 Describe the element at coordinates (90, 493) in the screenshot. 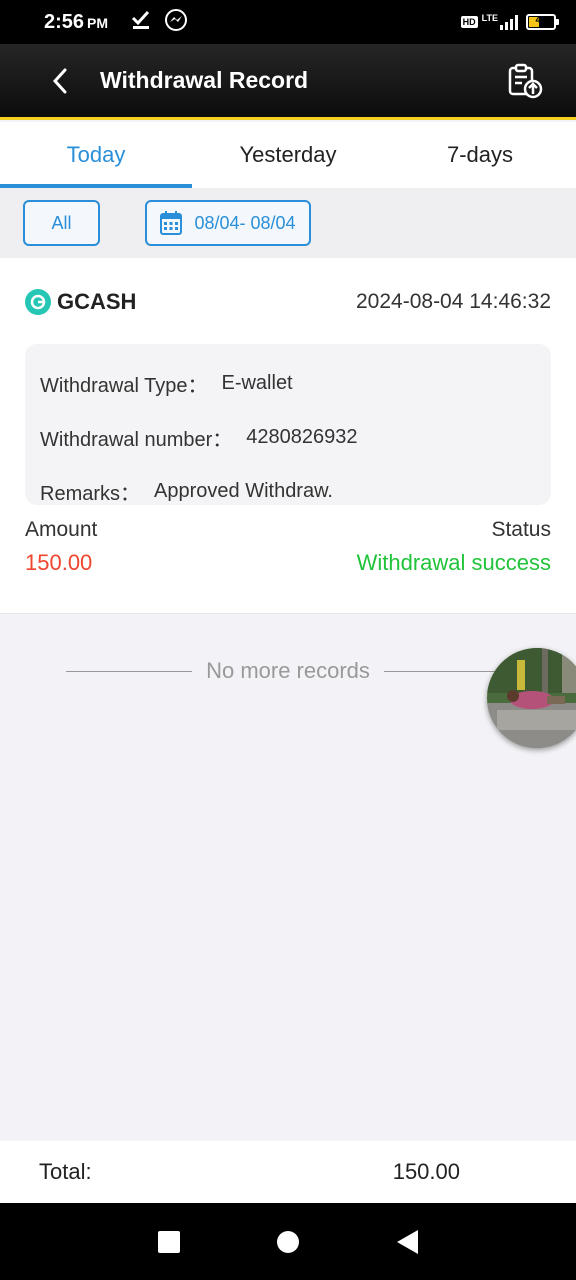

I see `remarks-label: Remarks：` at that location.